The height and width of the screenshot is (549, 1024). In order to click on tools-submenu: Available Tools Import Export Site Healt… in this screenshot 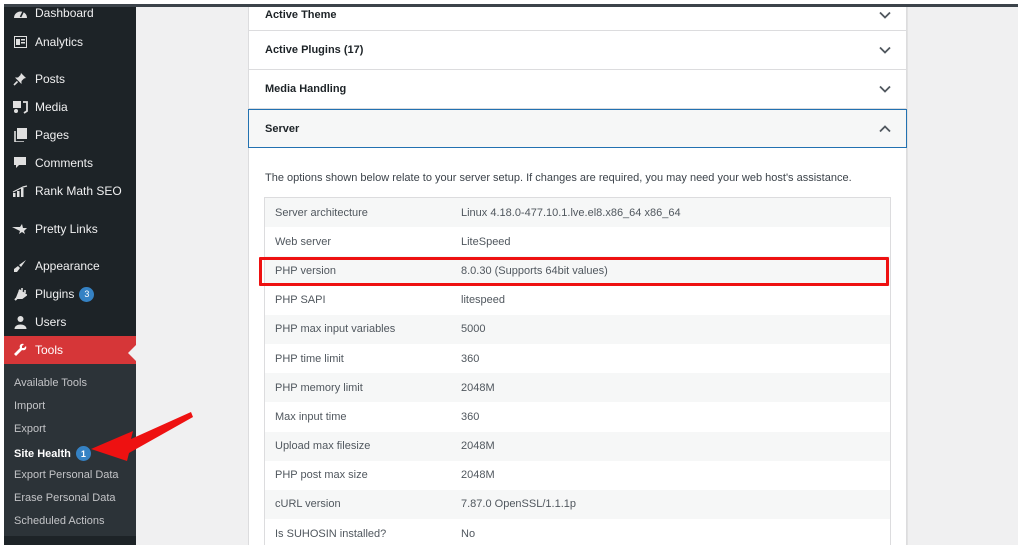, I will do `click(70, 450)`.